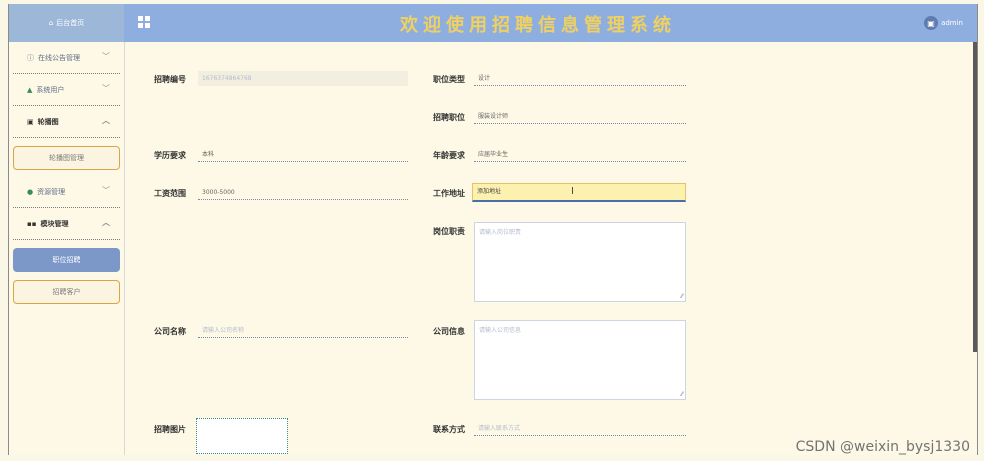 This screenshot has height=461, width=984. I want to click on home-icon: ⌂, so click(51, 23).